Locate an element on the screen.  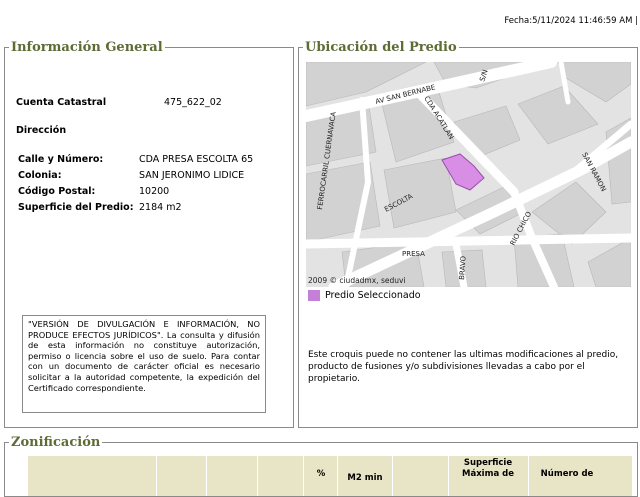
legend-label: Predio Seleccionado is located at coordinates (373, 295).